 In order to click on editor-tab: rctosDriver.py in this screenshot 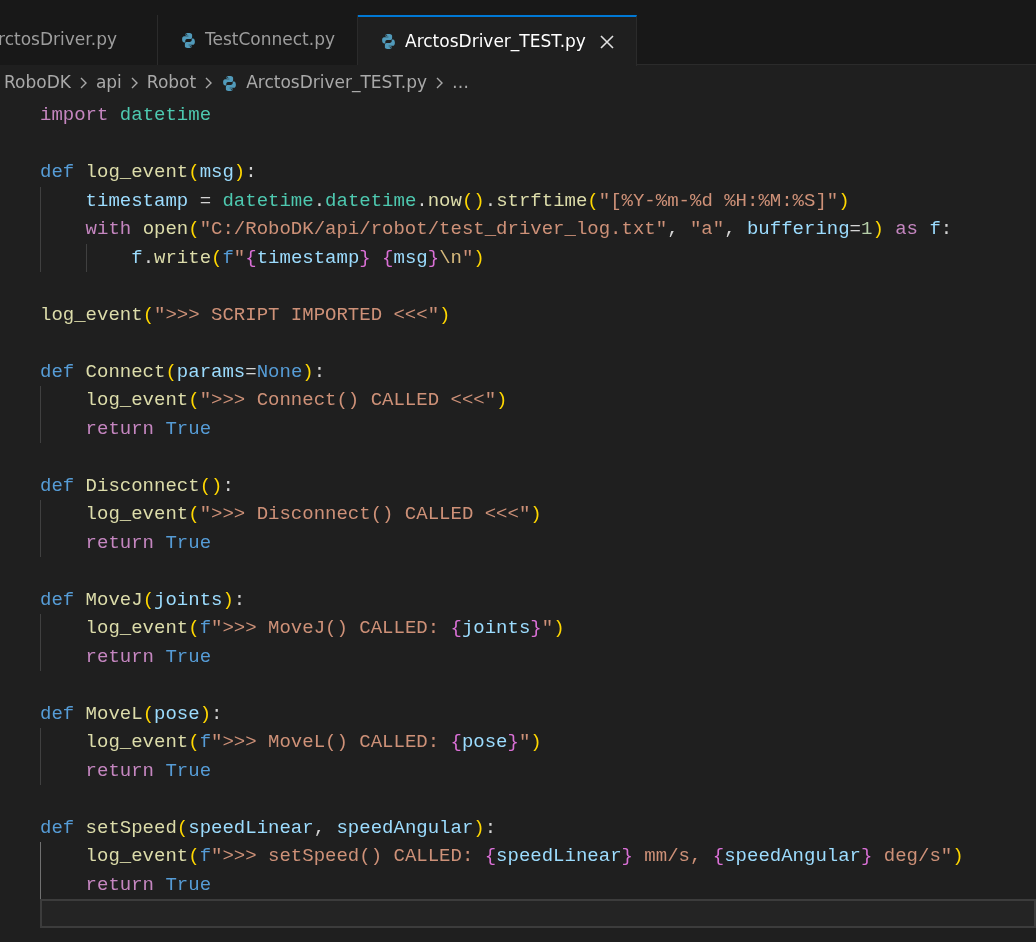, I will do `click(79, 40)`.